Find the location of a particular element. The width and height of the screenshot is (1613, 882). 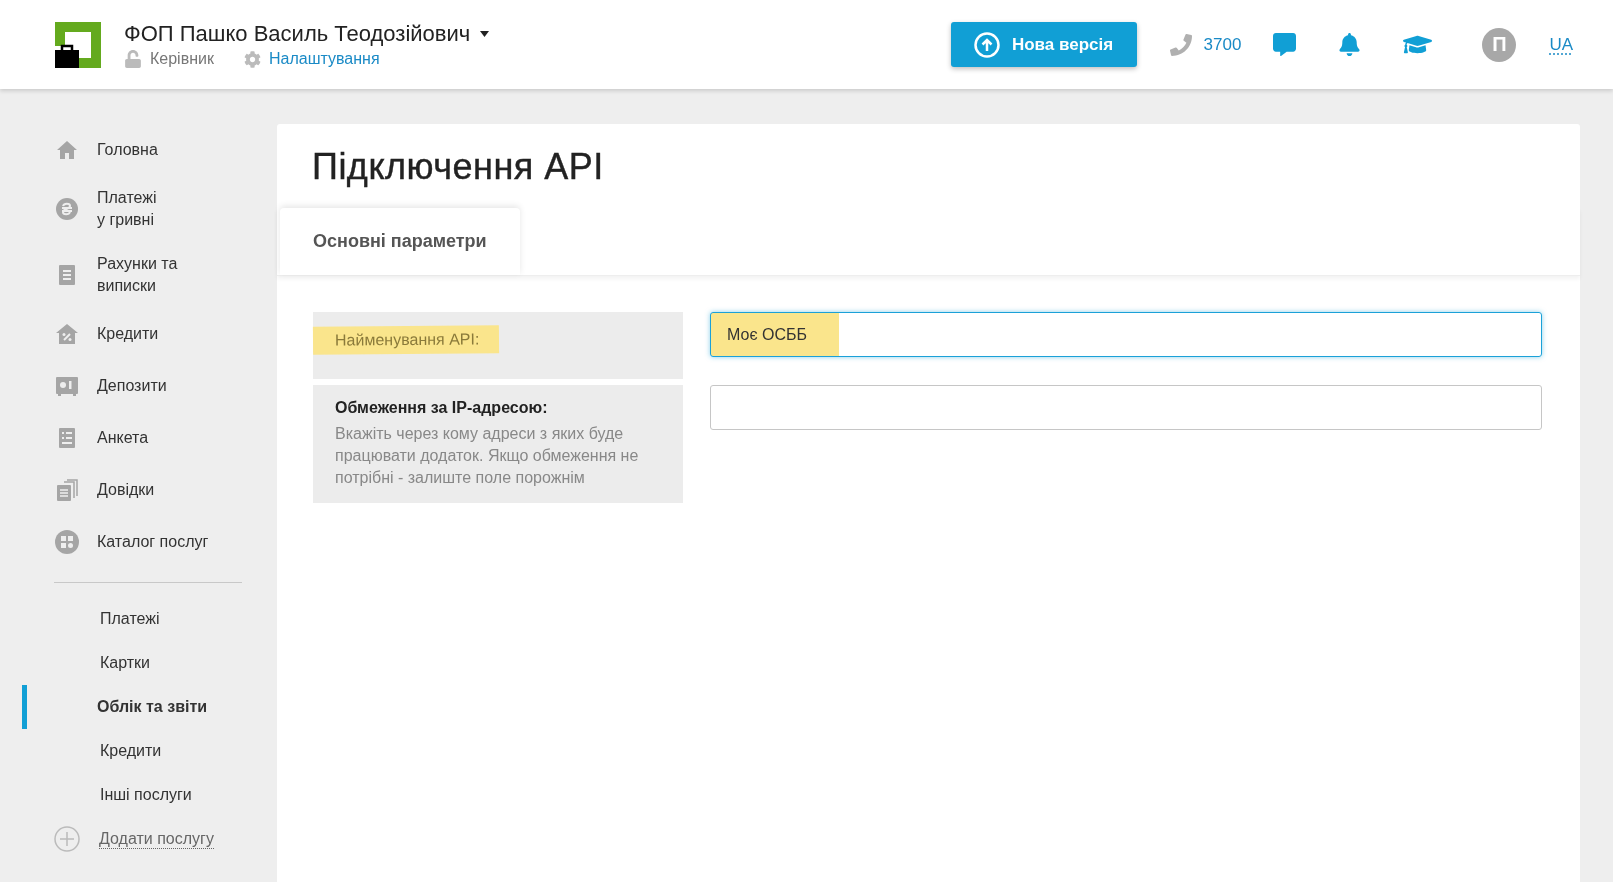

sidebar-subitem: Кредити is located at coordinates (138, 751).